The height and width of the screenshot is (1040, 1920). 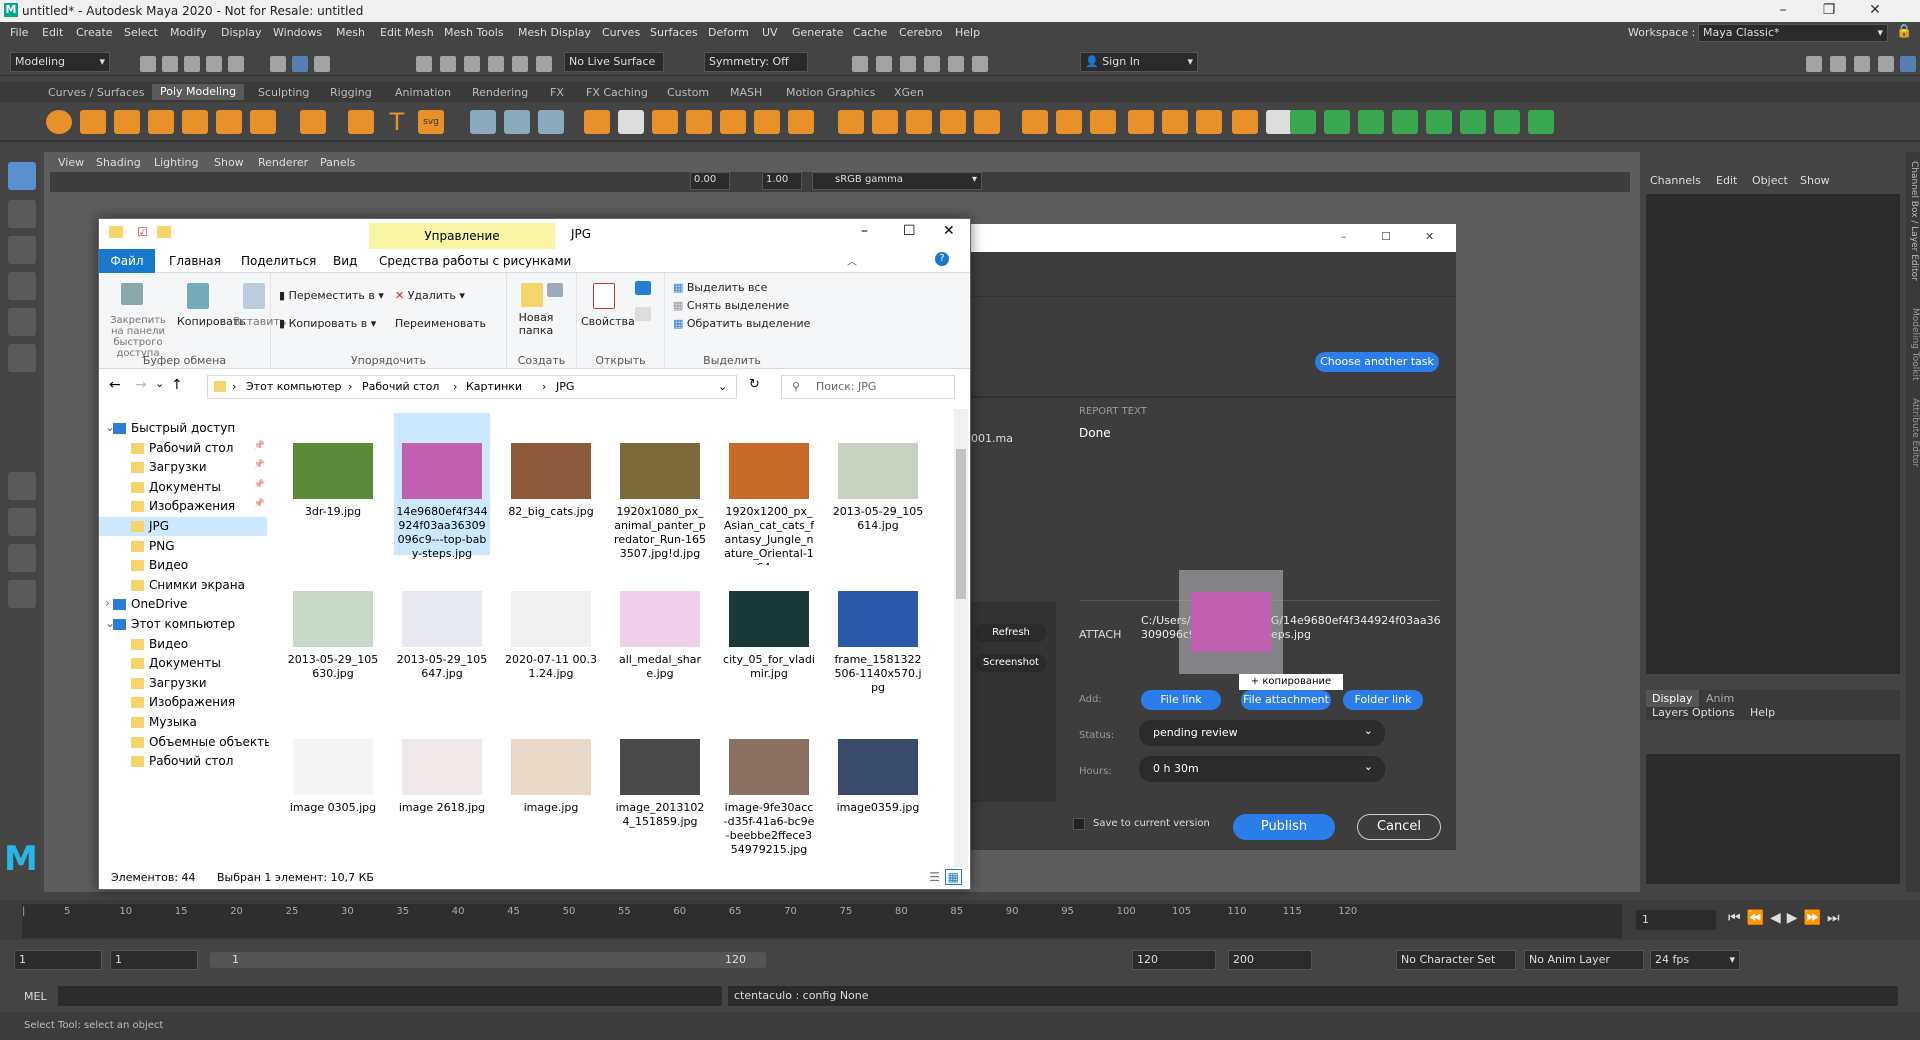 What do you see at coordinates (107, 603) in the screenshot?
I see `expand-chevron-icon: ›` at bounding box center [107, 603].